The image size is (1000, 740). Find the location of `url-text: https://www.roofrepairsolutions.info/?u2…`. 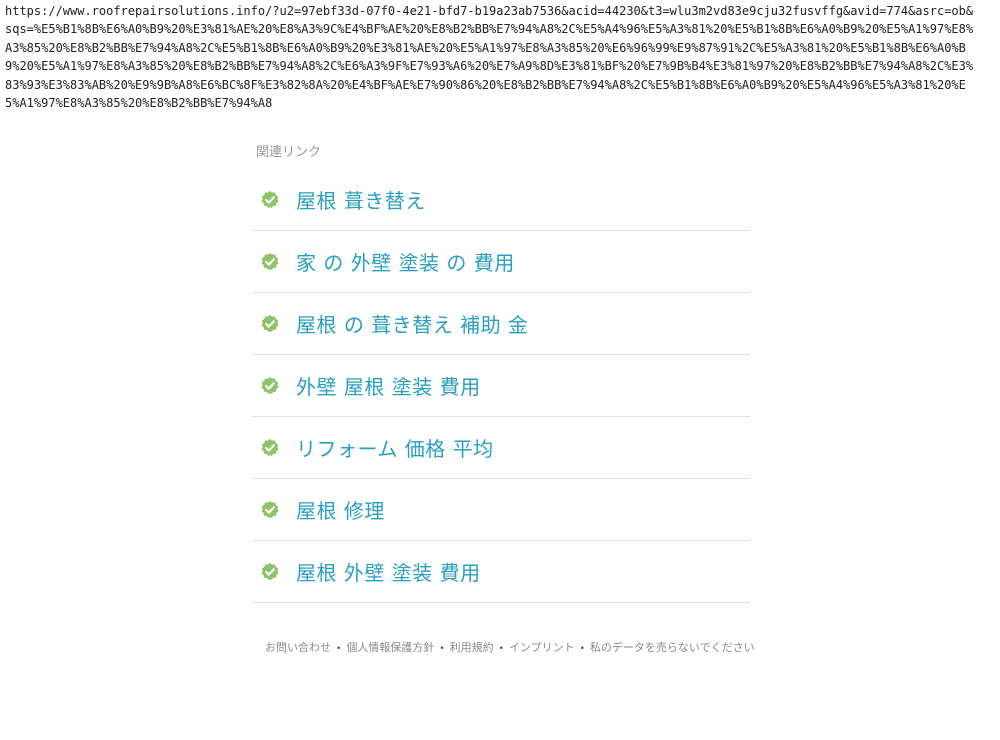

url-text: https://www.roofrepairsolutions.info/?u2… is located at coordinates (489, 57).